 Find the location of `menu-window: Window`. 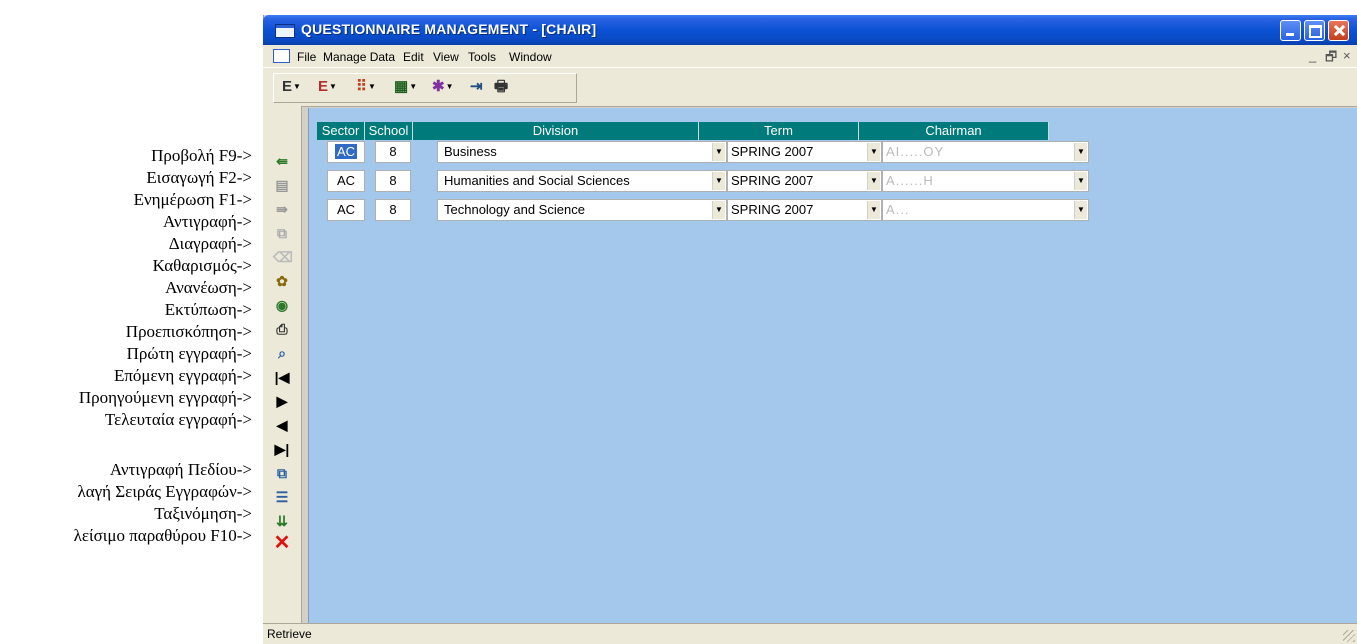

menu-window: Window is located at coordinates (530, 57).